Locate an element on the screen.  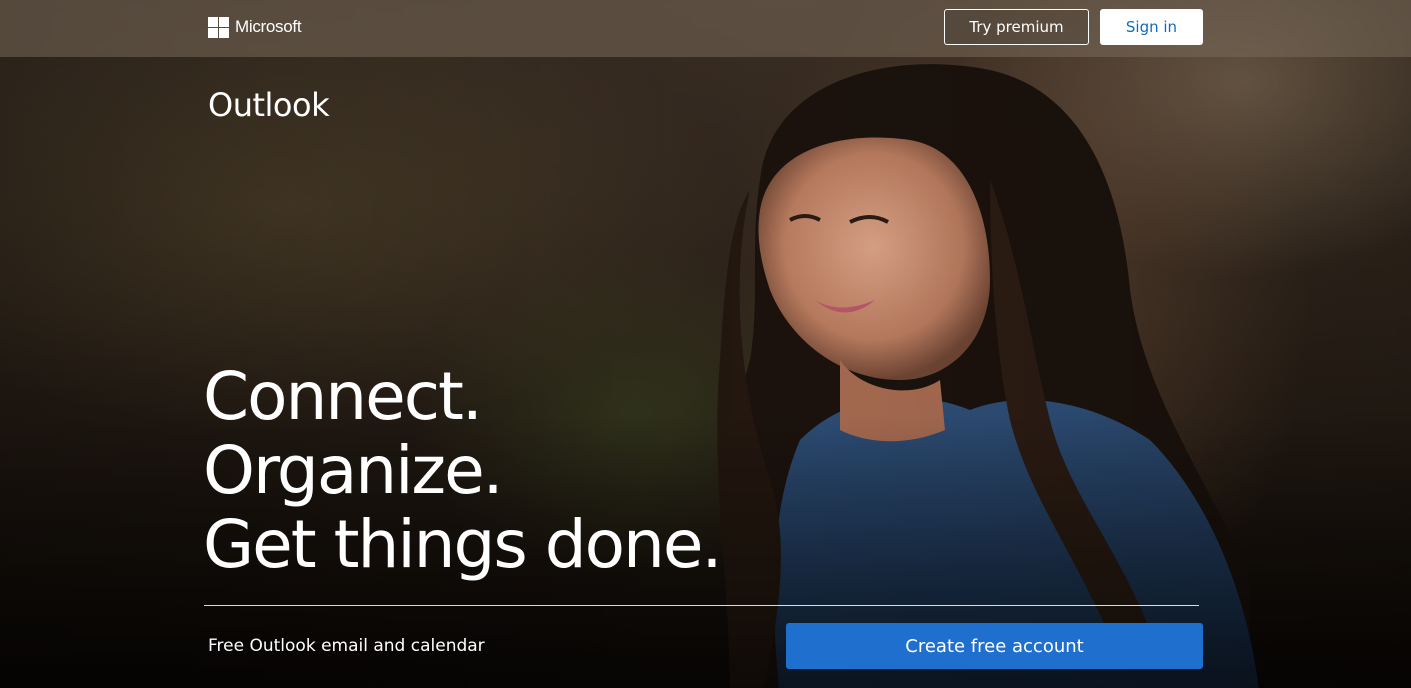
brand-name: Microsoft is located at coordinates (268, 26).